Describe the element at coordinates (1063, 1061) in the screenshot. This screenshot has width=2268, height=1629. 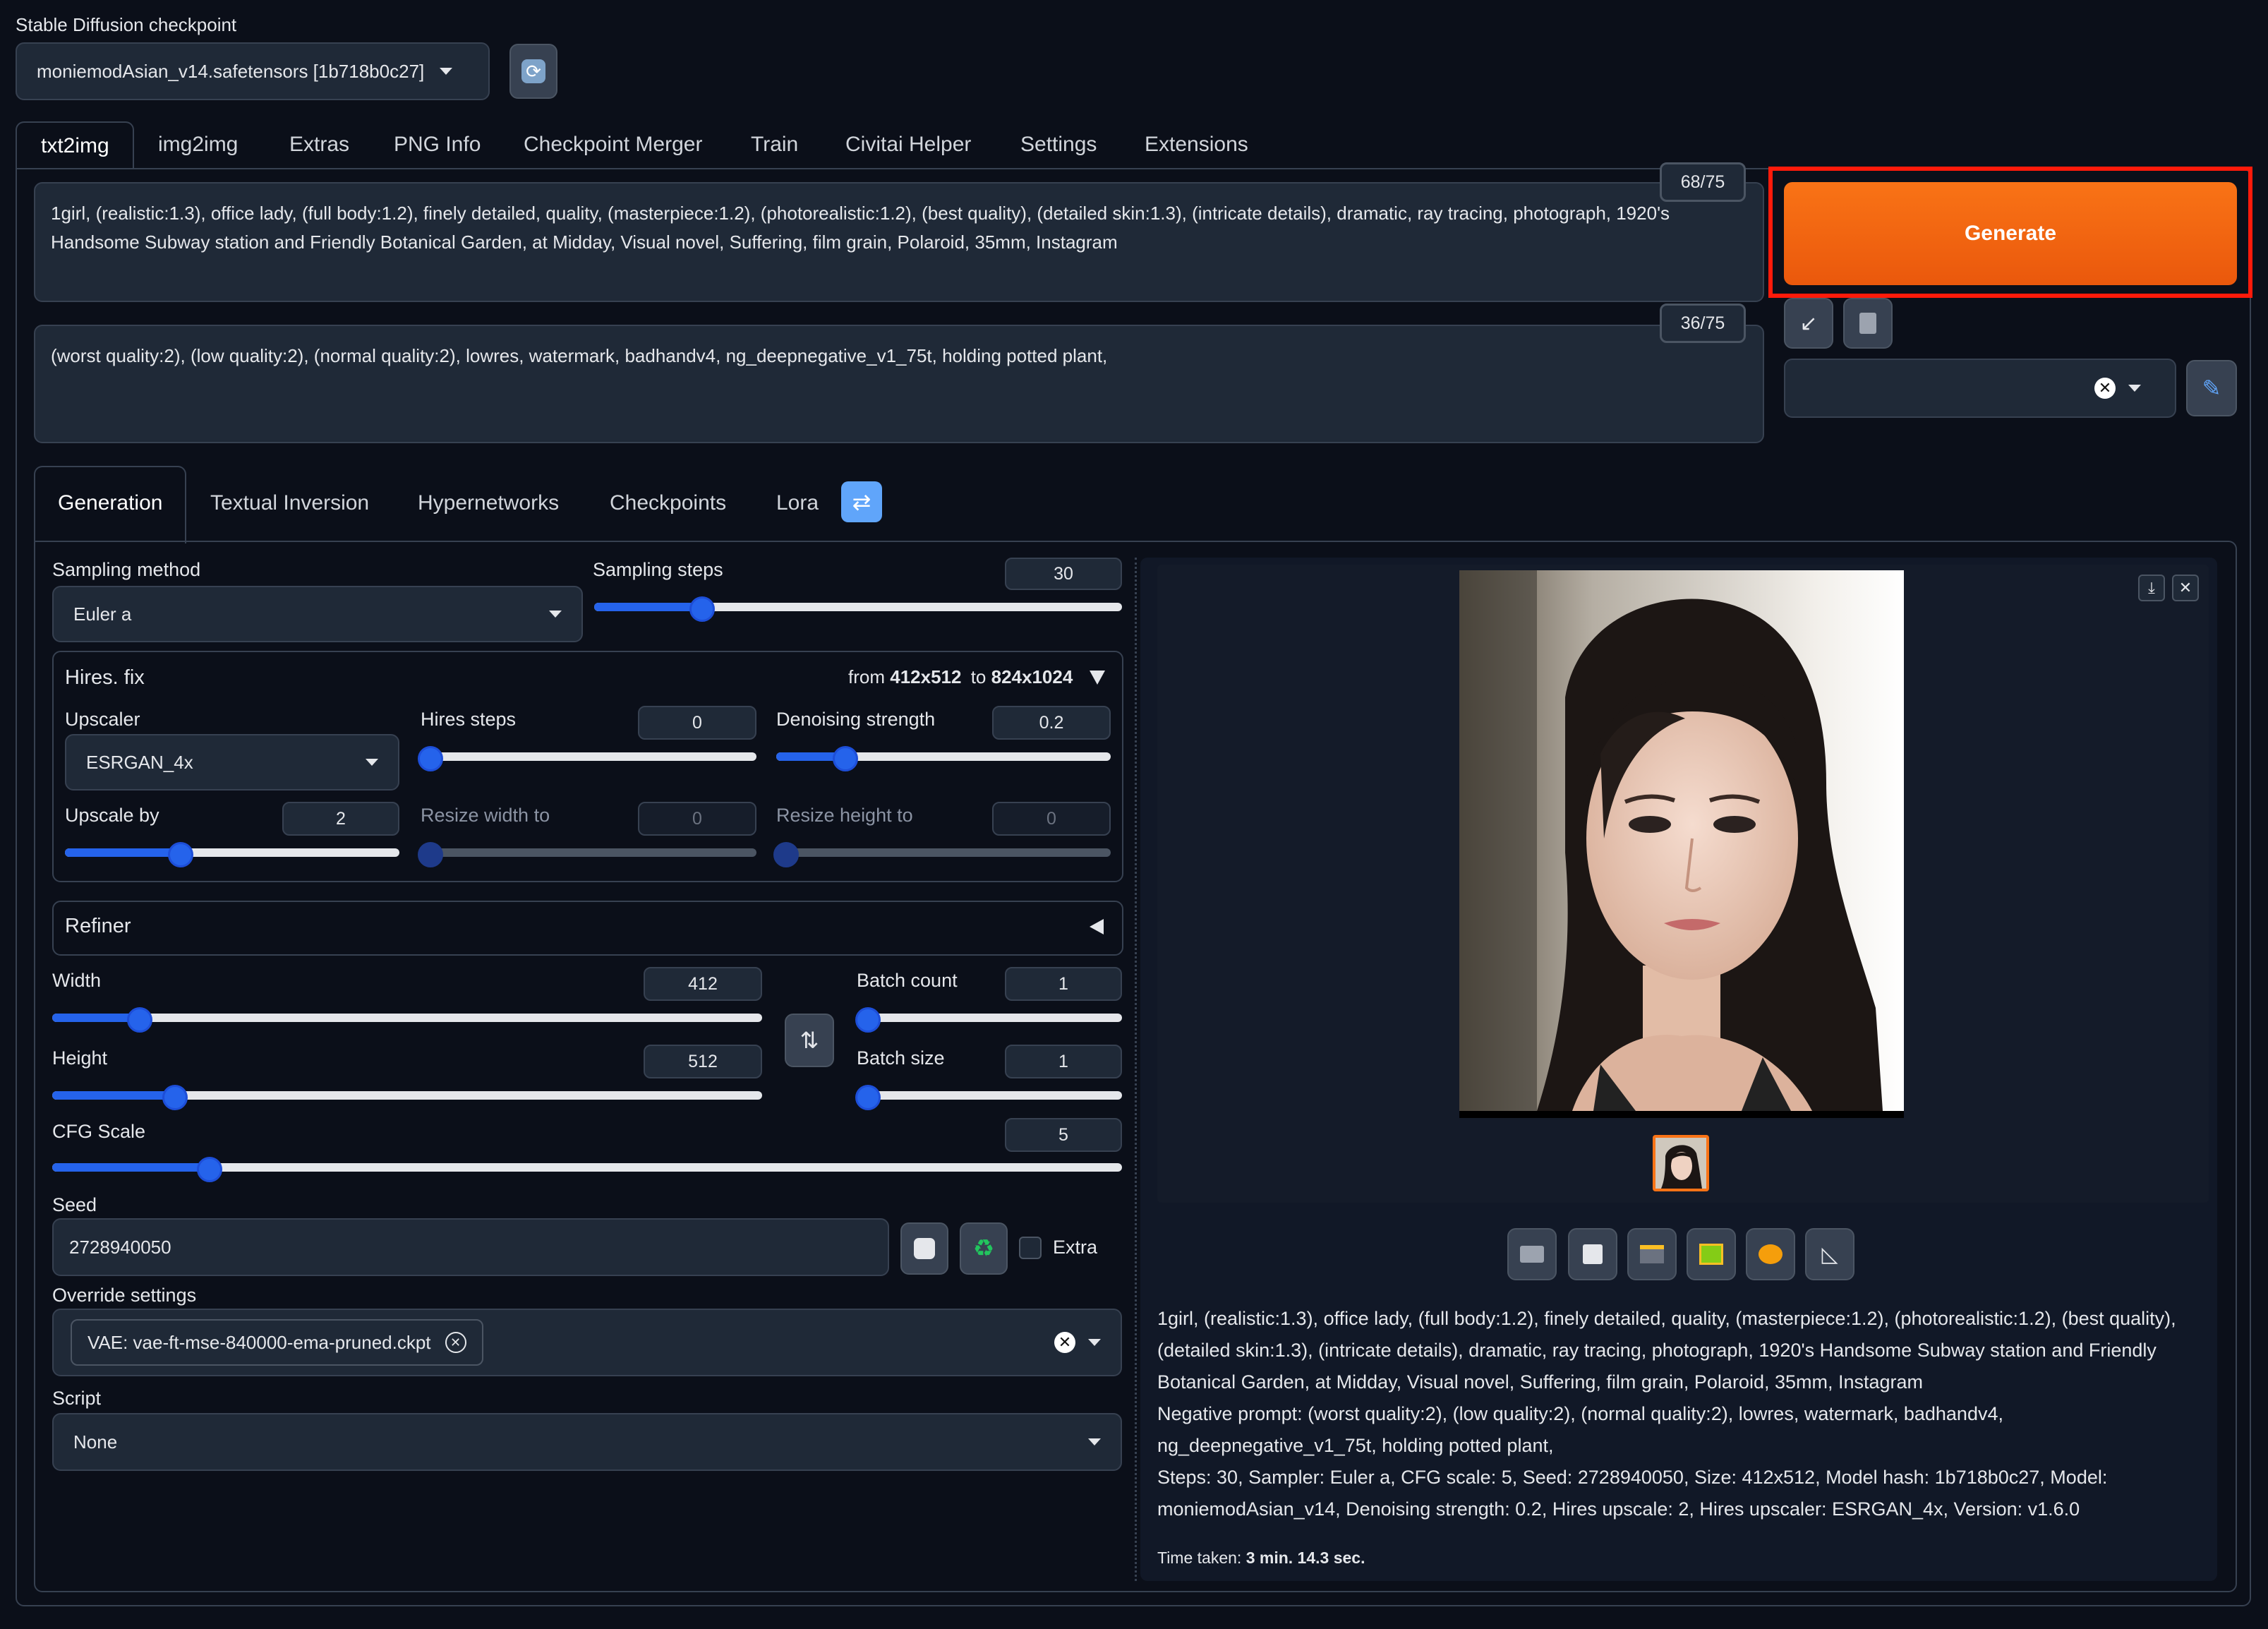
I see `batch-size-input: 1` at that location.